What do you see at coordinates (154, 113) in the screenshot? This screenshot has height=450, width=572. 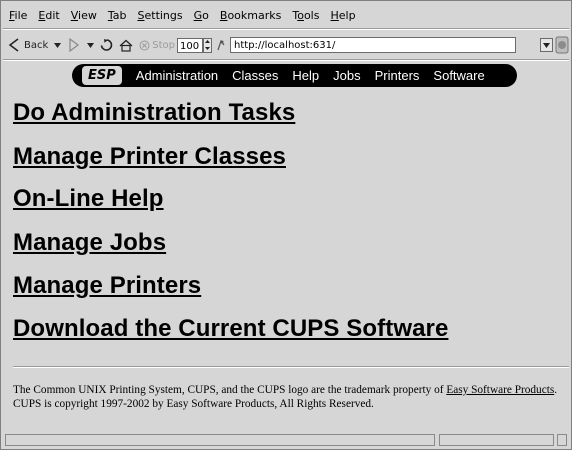 I see `task-link-administration: Do Administration Tasks` at bounding box center [154, 113].